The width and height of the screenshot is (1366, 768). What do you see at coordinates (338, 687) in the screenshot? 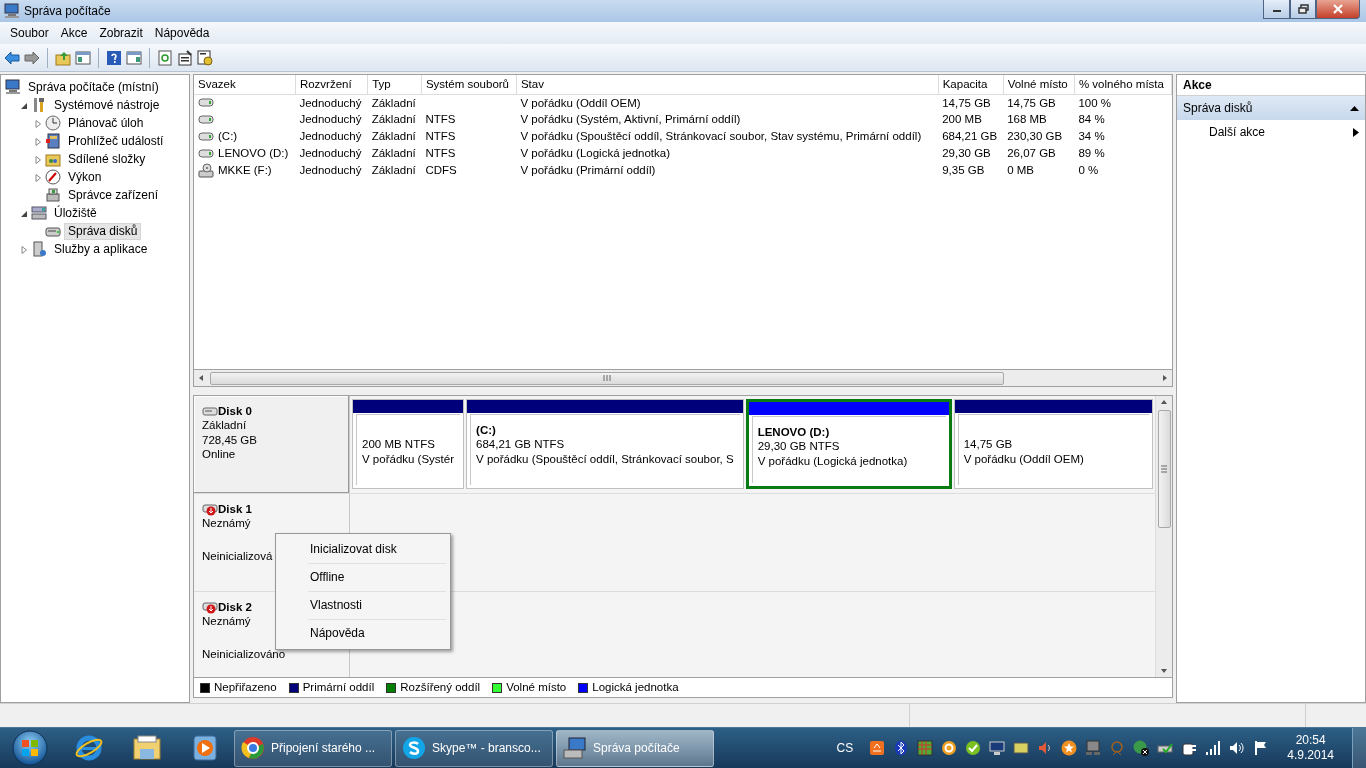
I see `legend-label: Primární oddíl` at bounding box center [338, 687].